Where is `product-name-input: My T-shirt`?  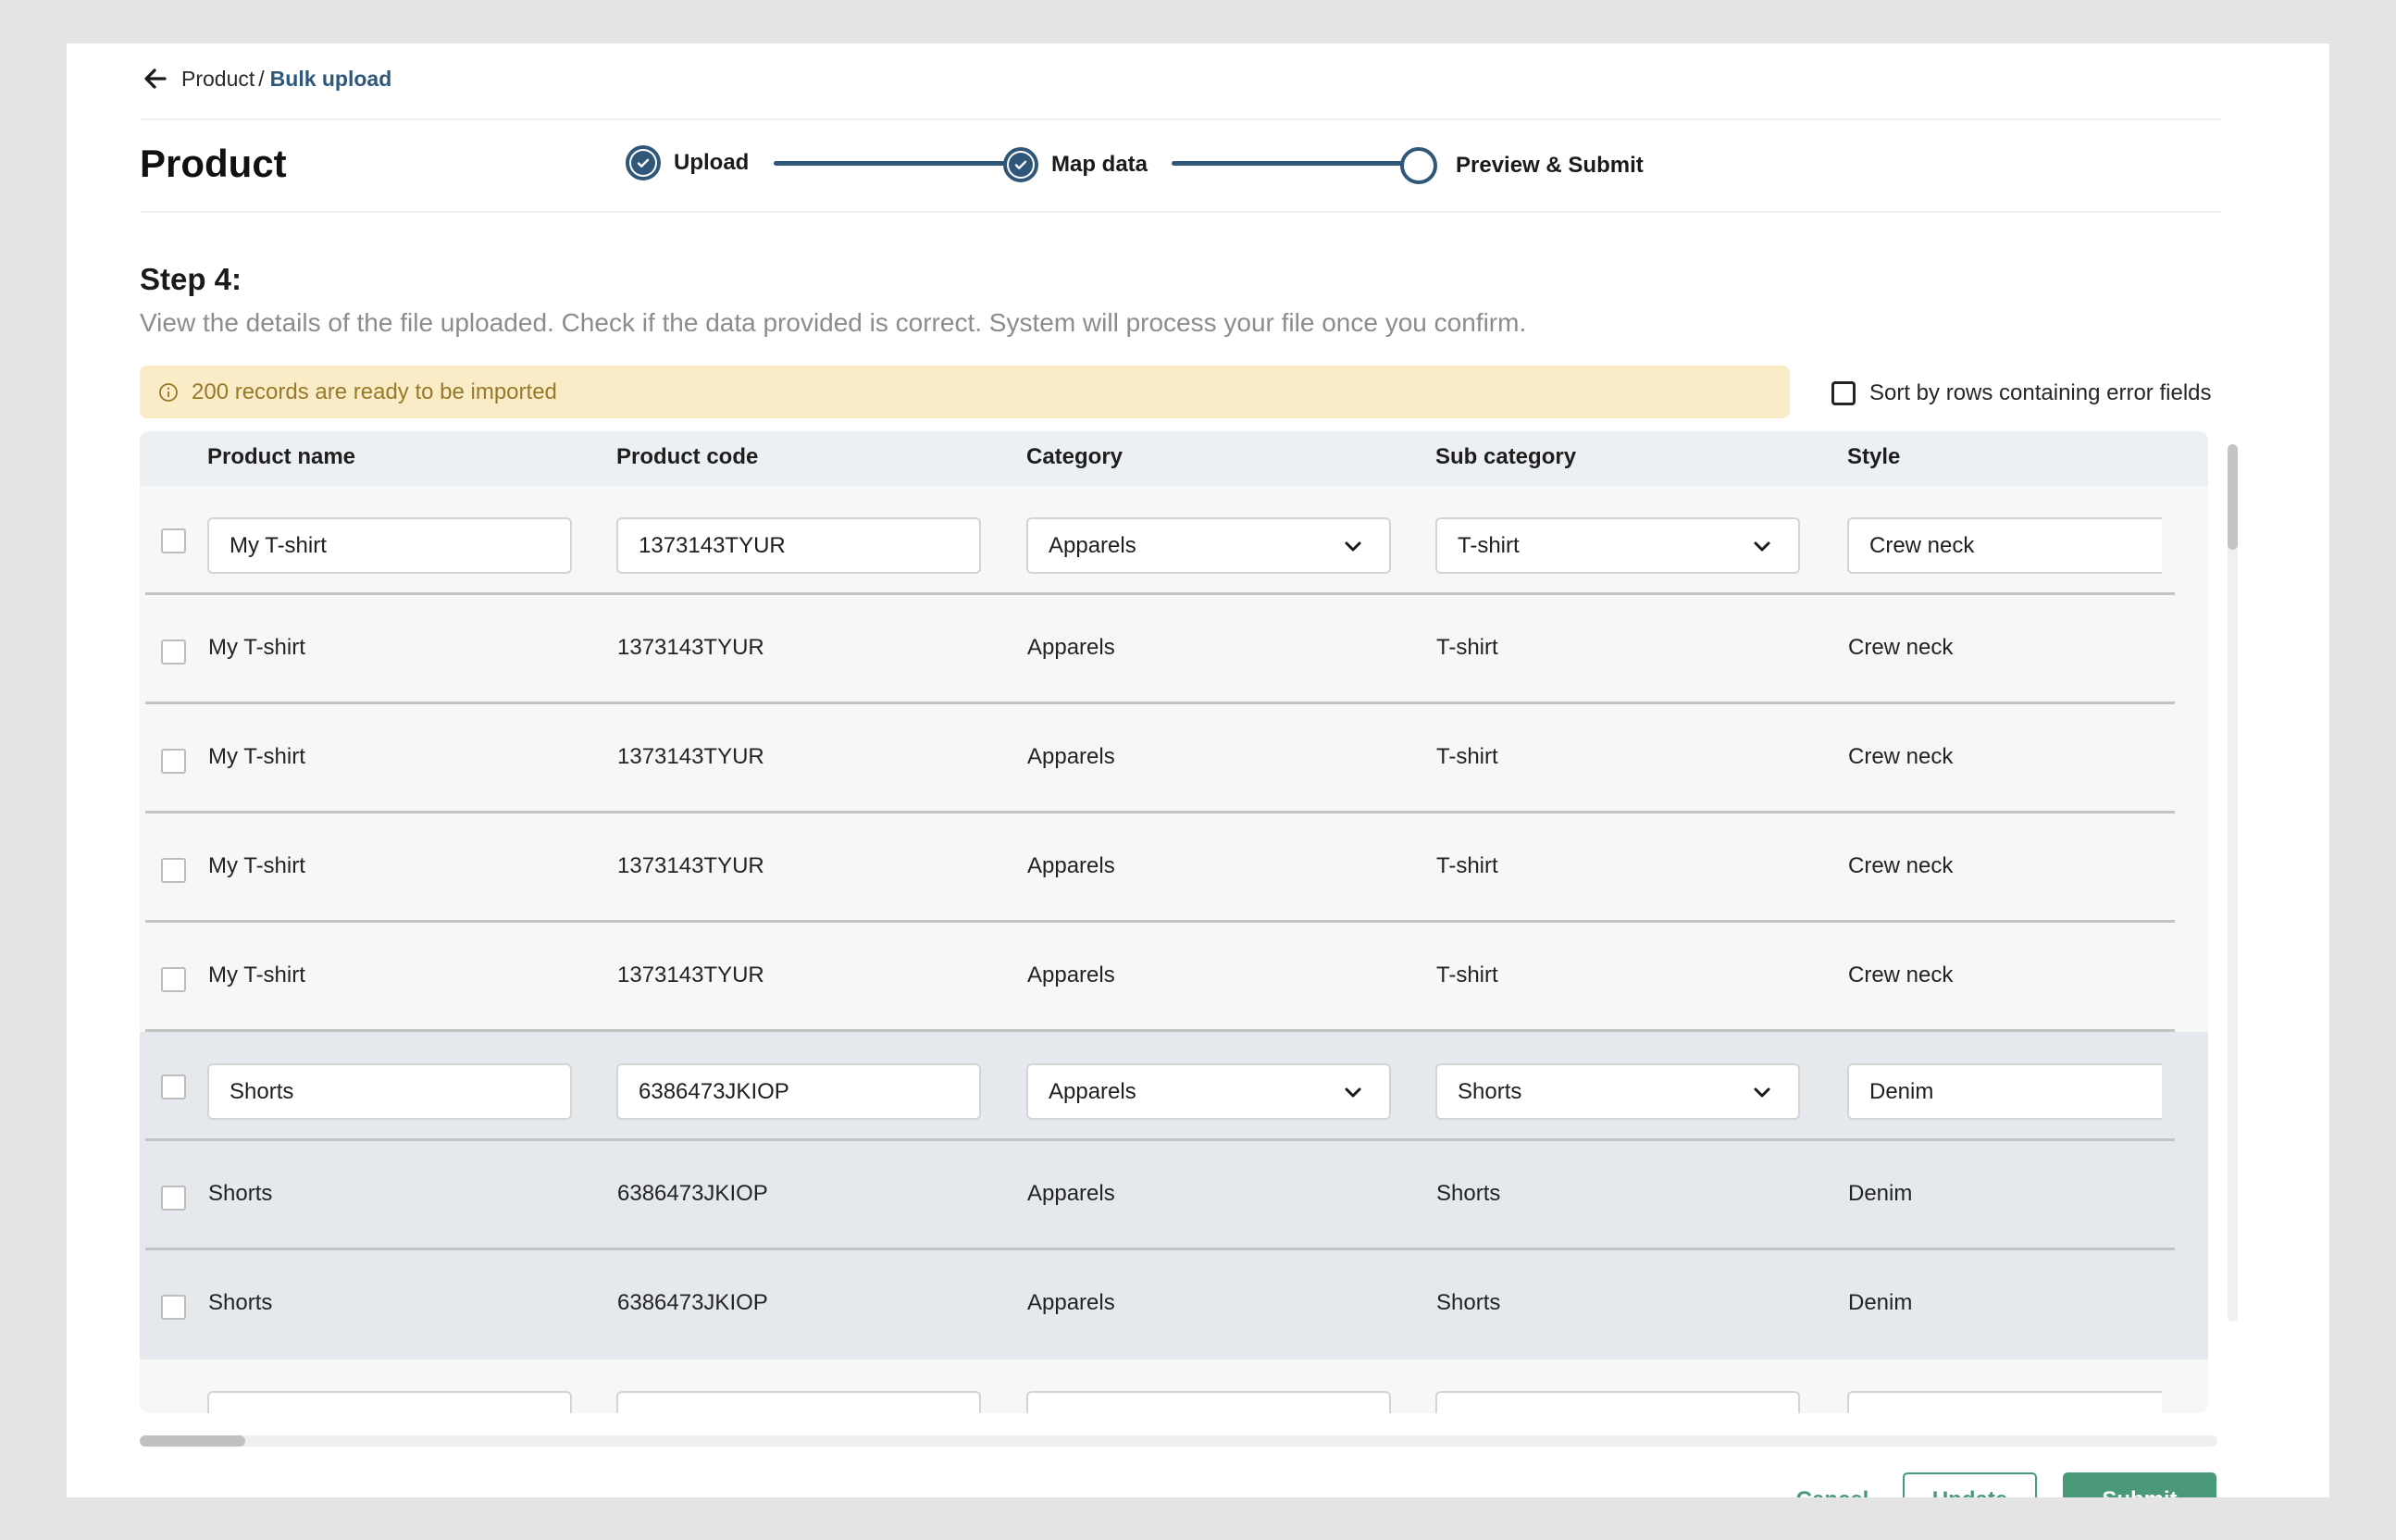
product-name-input: My T-shirt is located at coordinates (389, 545).